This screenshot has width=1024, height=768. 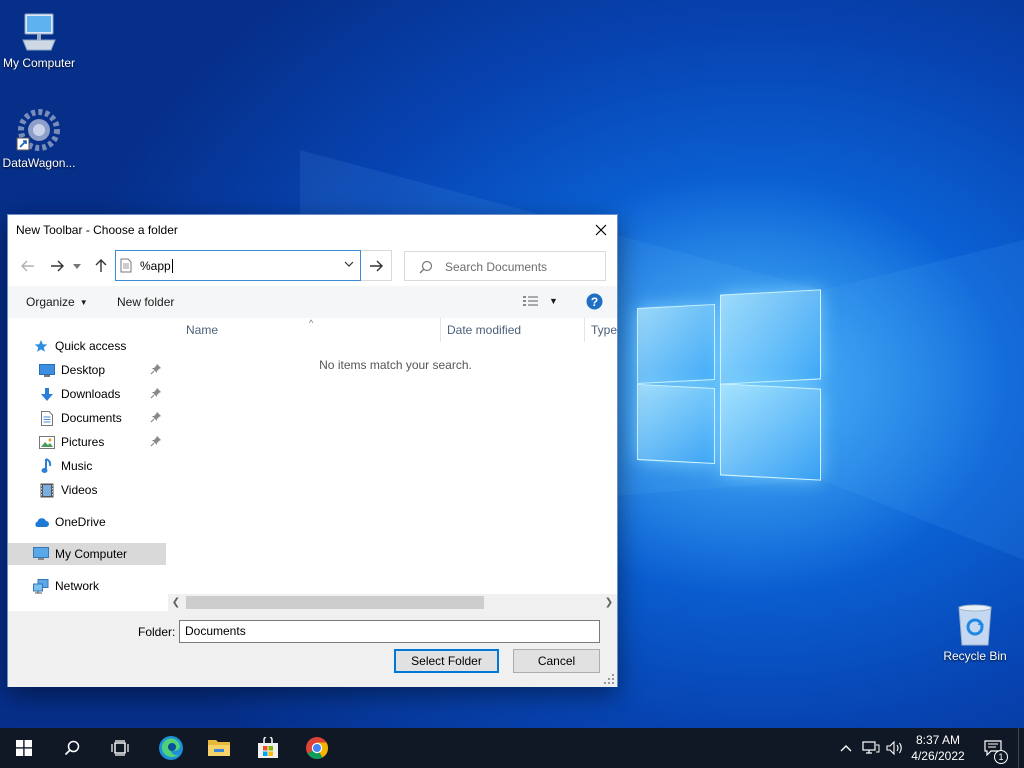 What do you see at coordinates (97, 230) in the screenshot?
I see `dialog-title: New Toolbar - Choose a folder` at bounding box center [97, 230].